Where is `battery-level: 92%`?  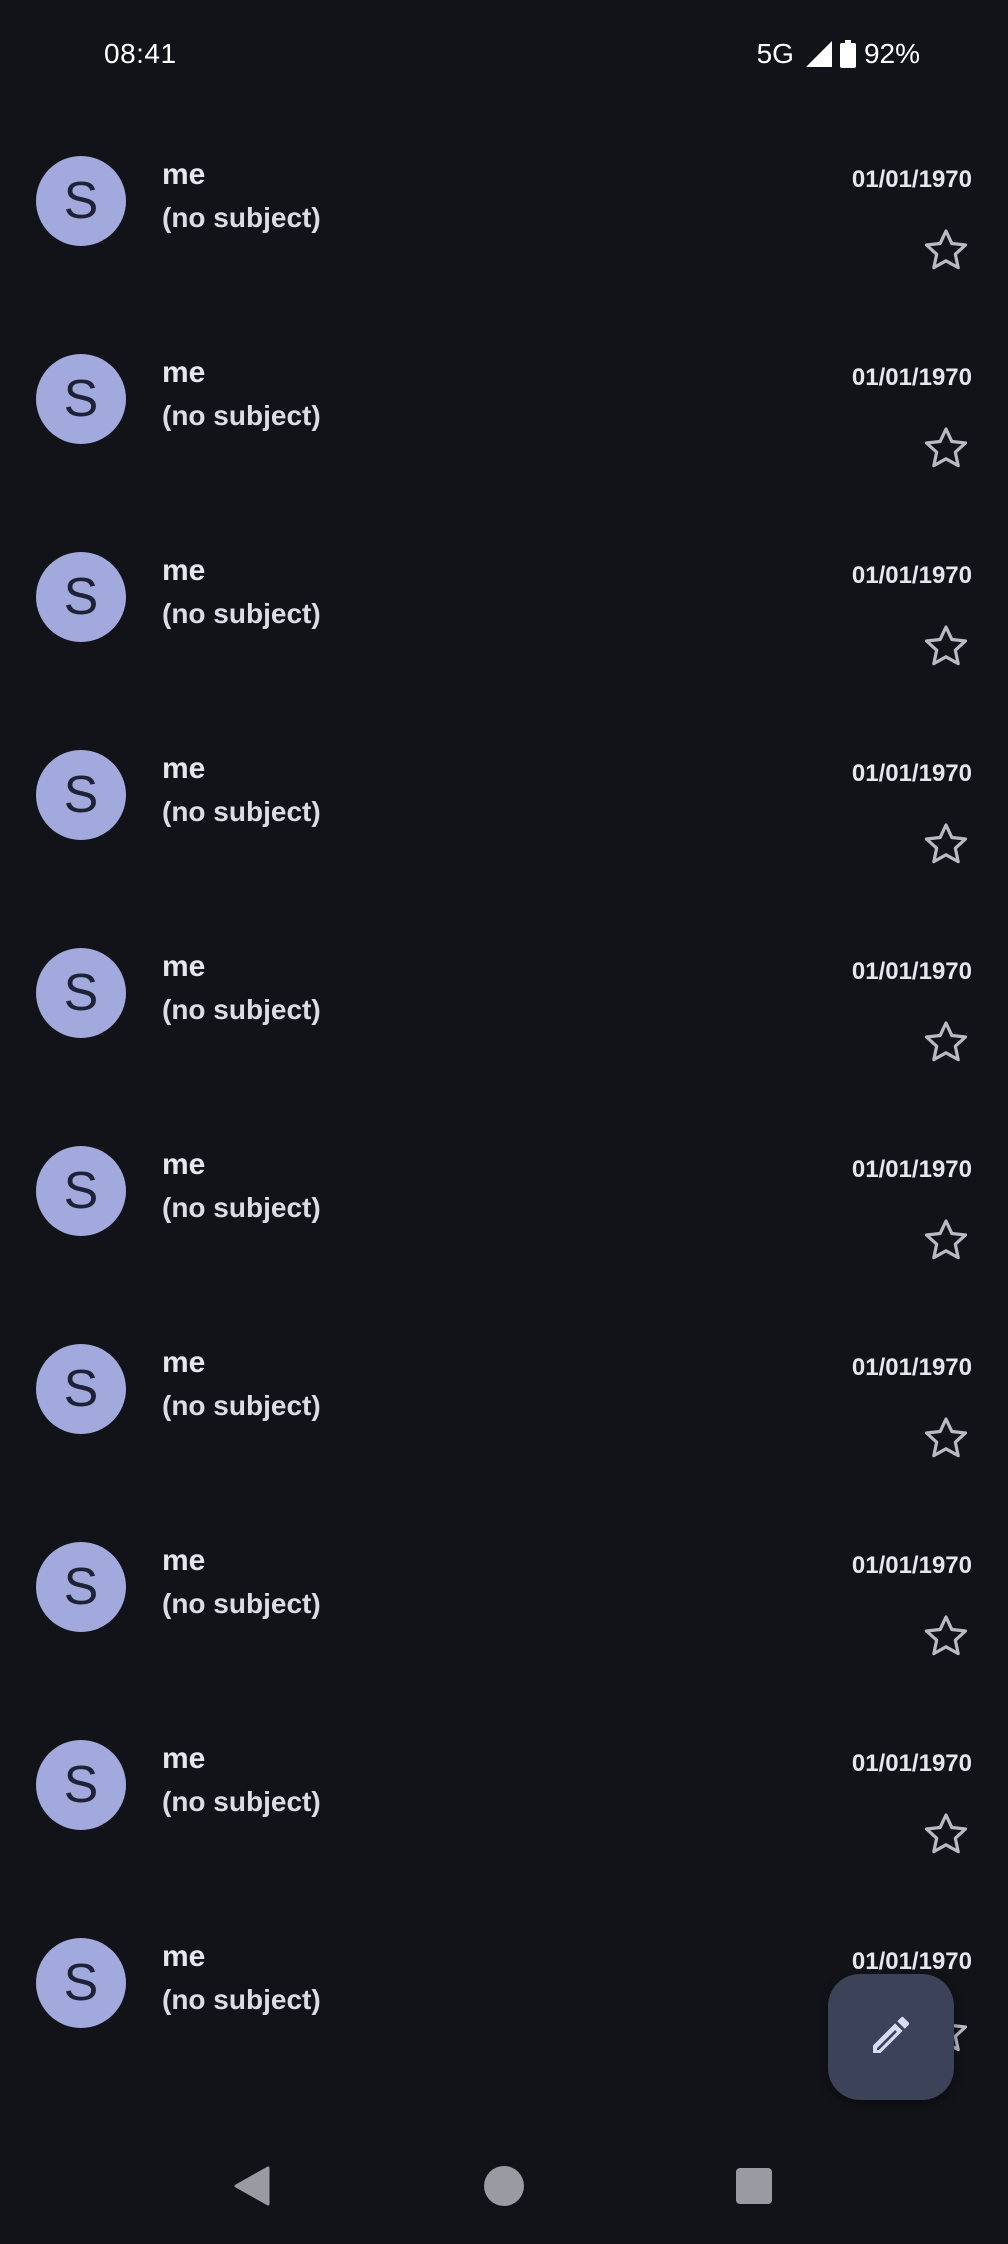
battery-level: 92% is located at coordinates (891, 53).